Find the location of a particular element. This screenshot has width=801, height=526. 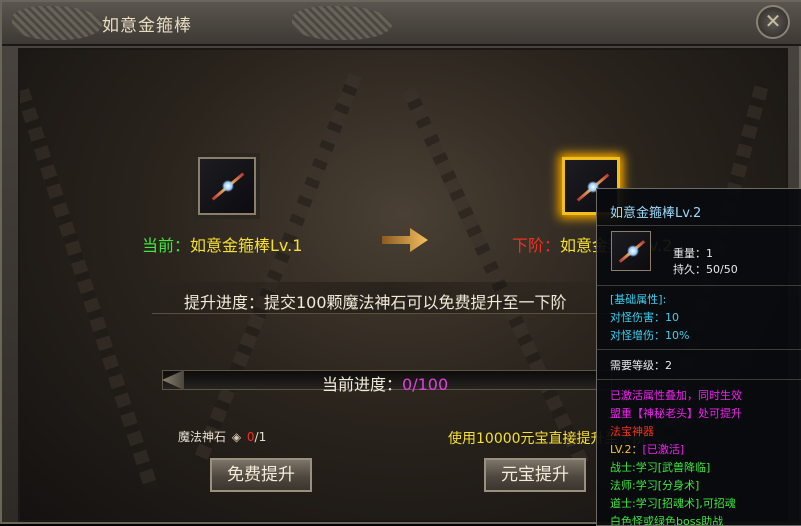

tooltip-lv-status: LV.2：[已激活] is located at coordinates (647, 449).